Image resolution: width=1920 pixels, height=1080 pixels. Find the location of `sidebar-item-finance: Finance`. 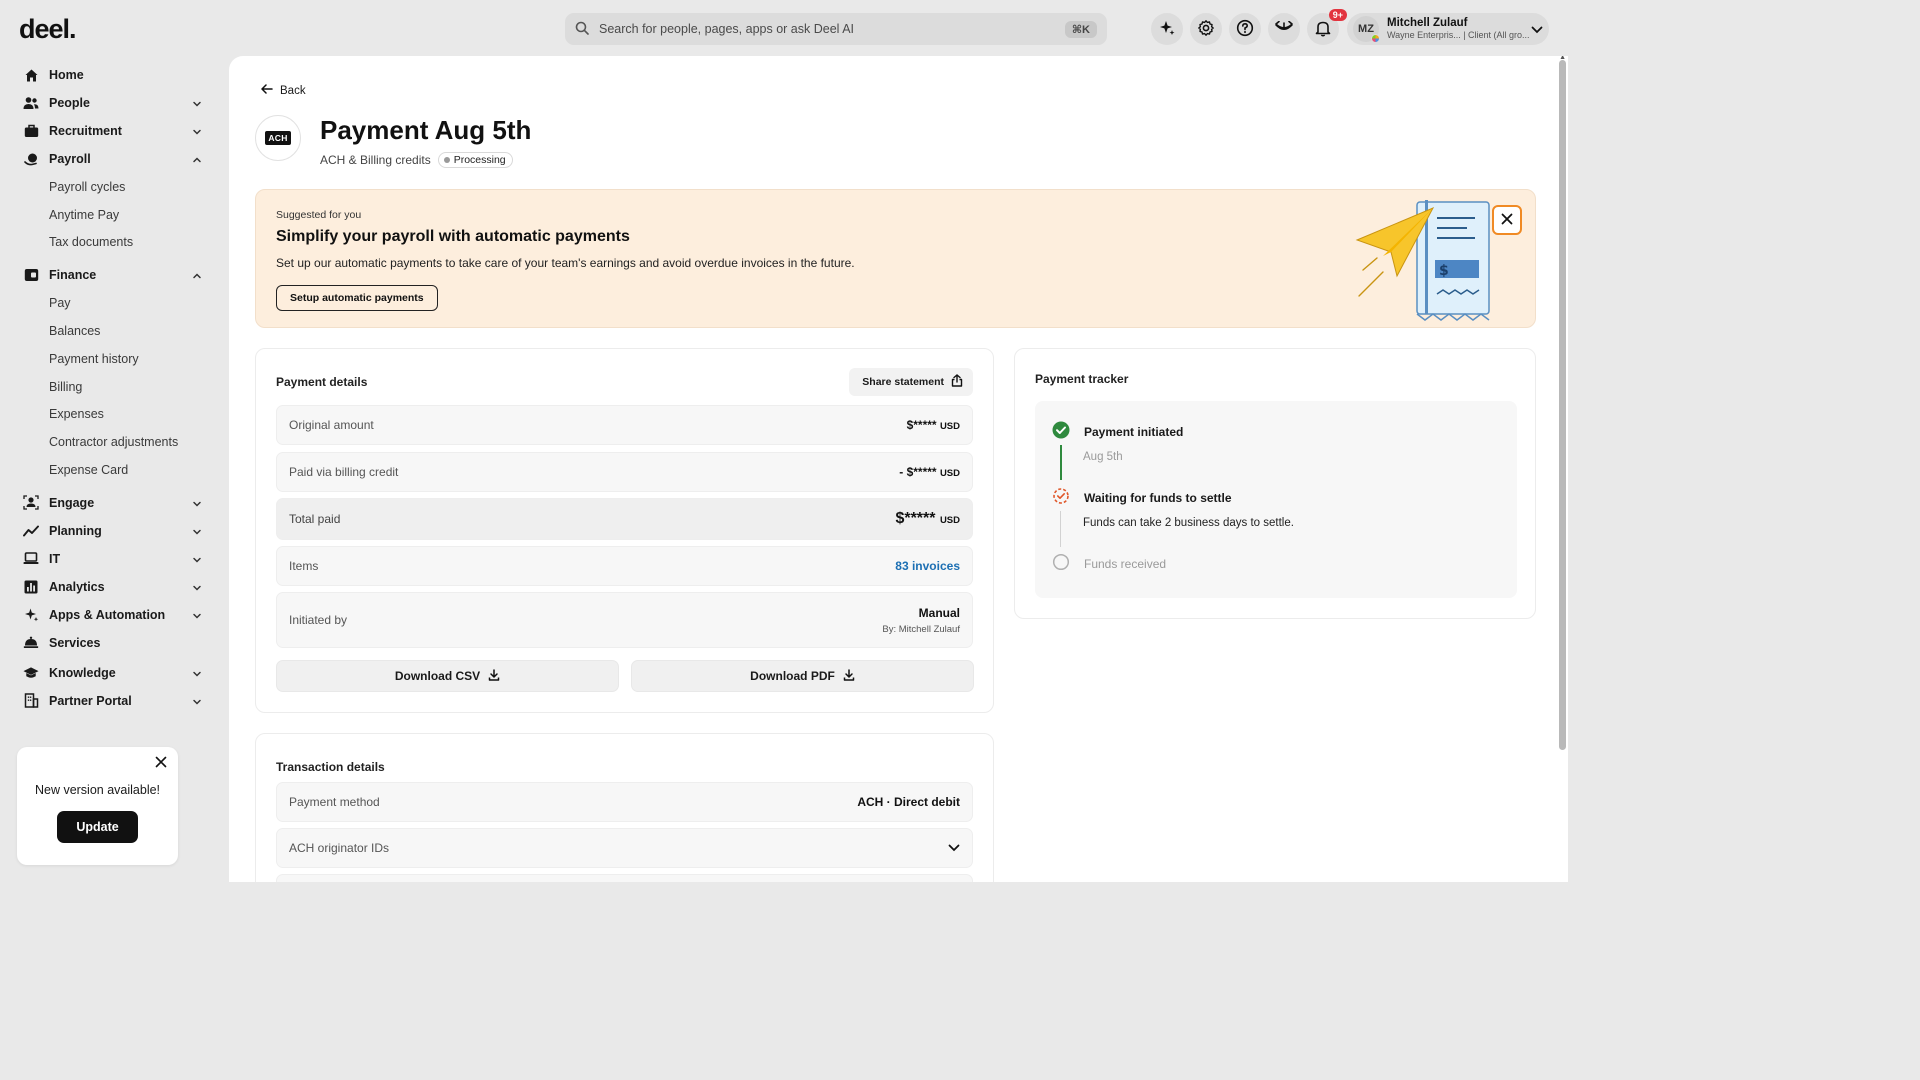

sidebar-item-finance: Finance is located at coordinates (110, 275).